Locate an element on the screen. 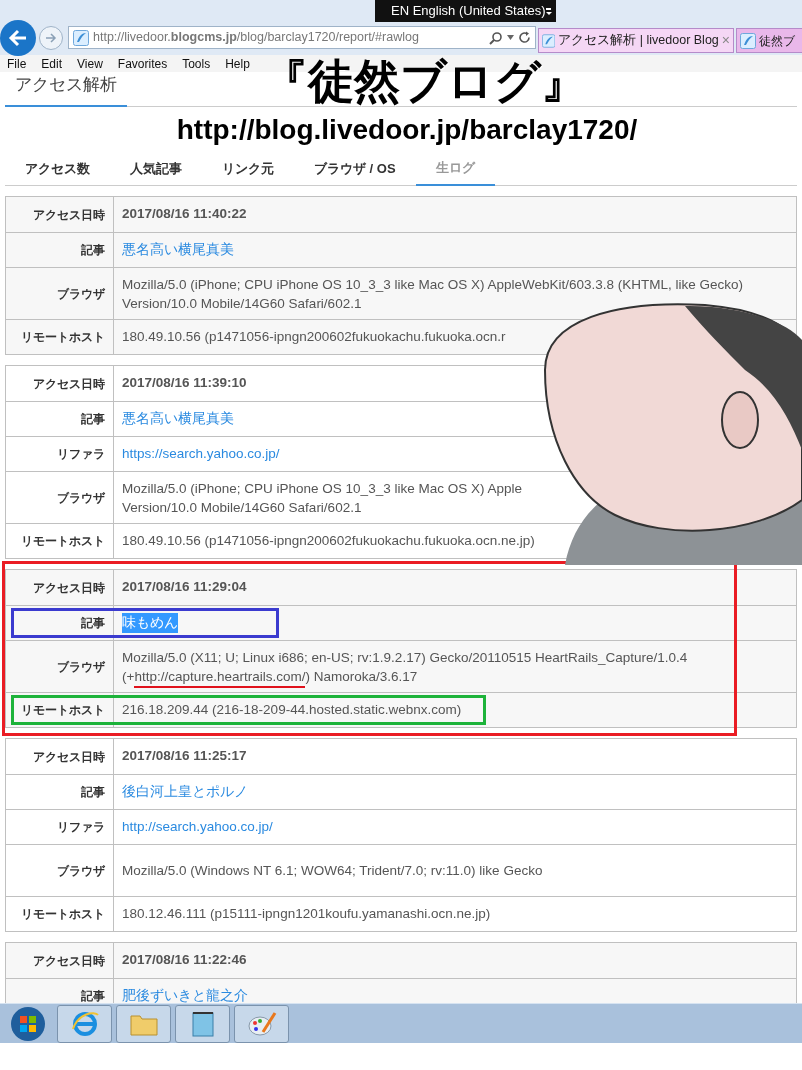  link: https://search.yahoo.co.jp/ is located at coordinates (201, 454).